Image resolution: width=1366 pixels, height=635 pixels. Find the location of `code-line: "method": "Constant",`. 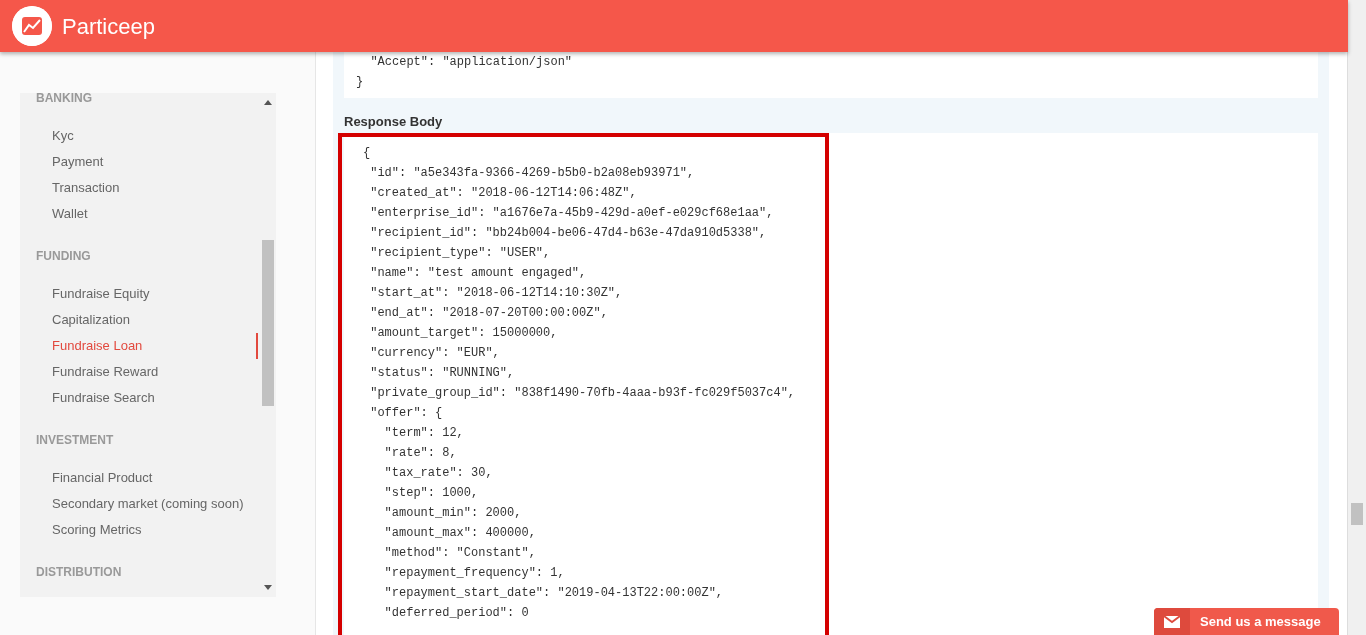

code-line: "method": "Constant", is located at coordinates (460, 553).